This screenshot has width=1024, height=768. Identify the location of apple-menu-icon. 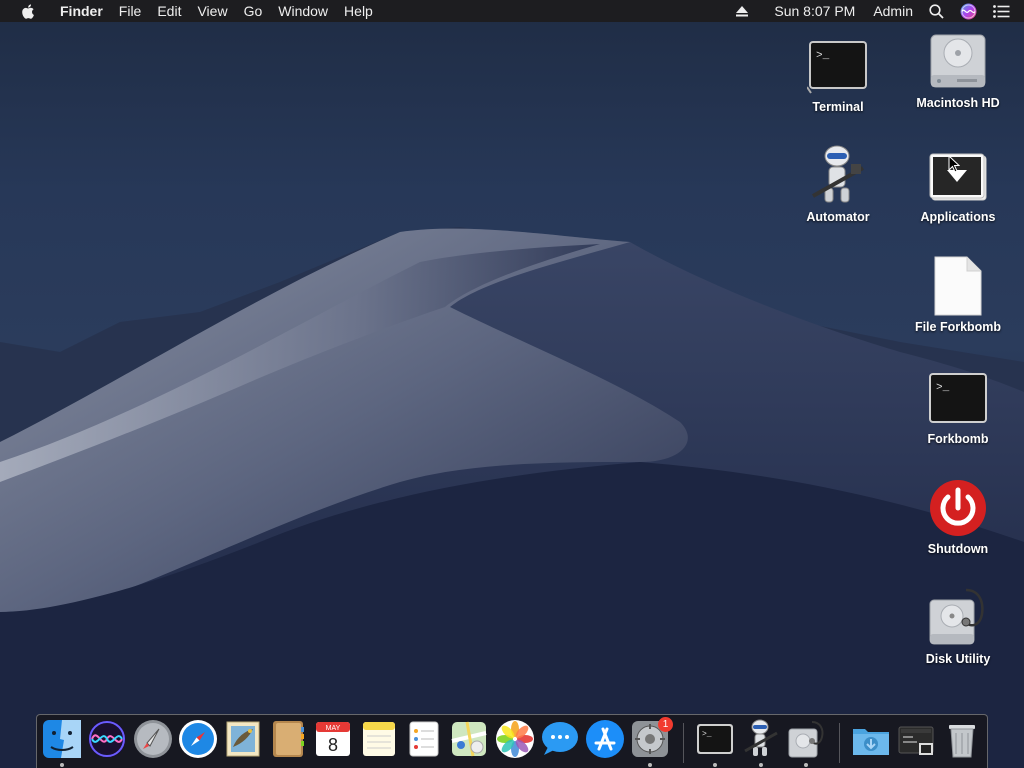
(29, 11).